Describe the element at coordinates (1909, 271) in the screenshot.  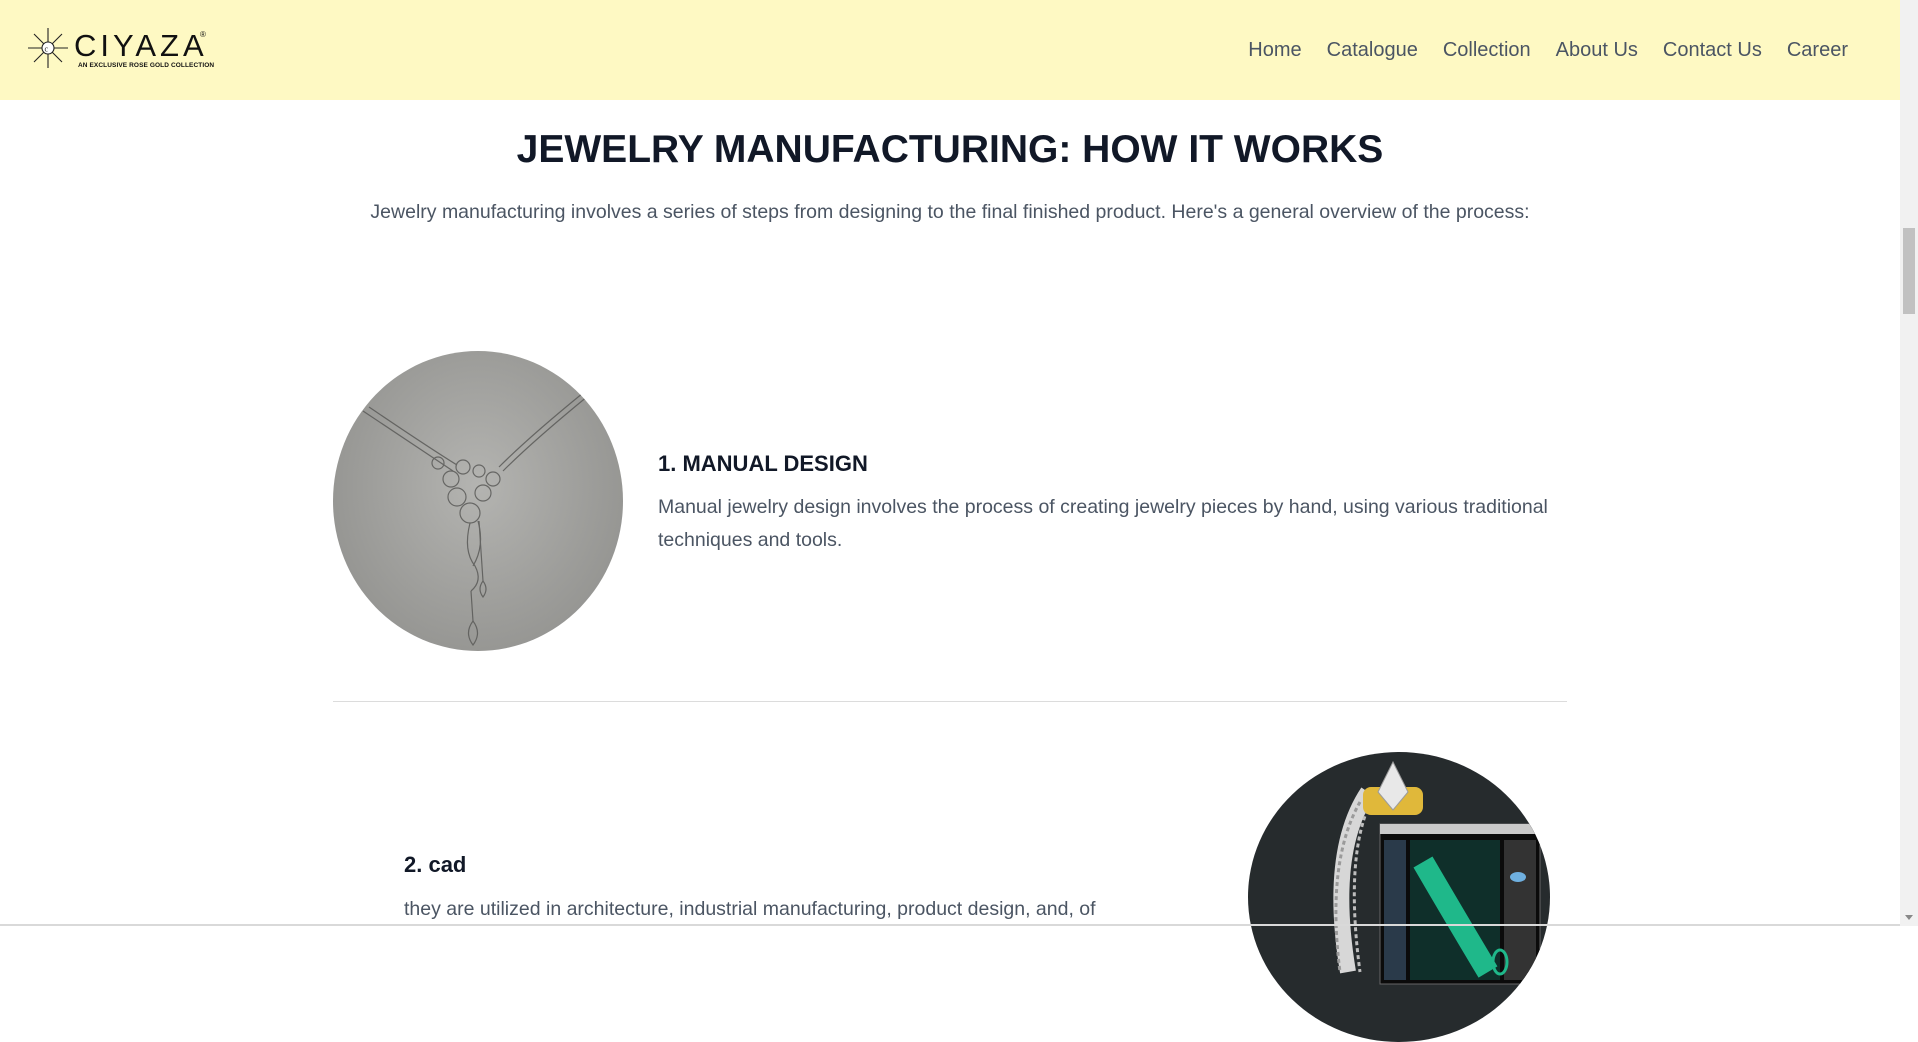
I see `scrollbar-thumb` at that location.